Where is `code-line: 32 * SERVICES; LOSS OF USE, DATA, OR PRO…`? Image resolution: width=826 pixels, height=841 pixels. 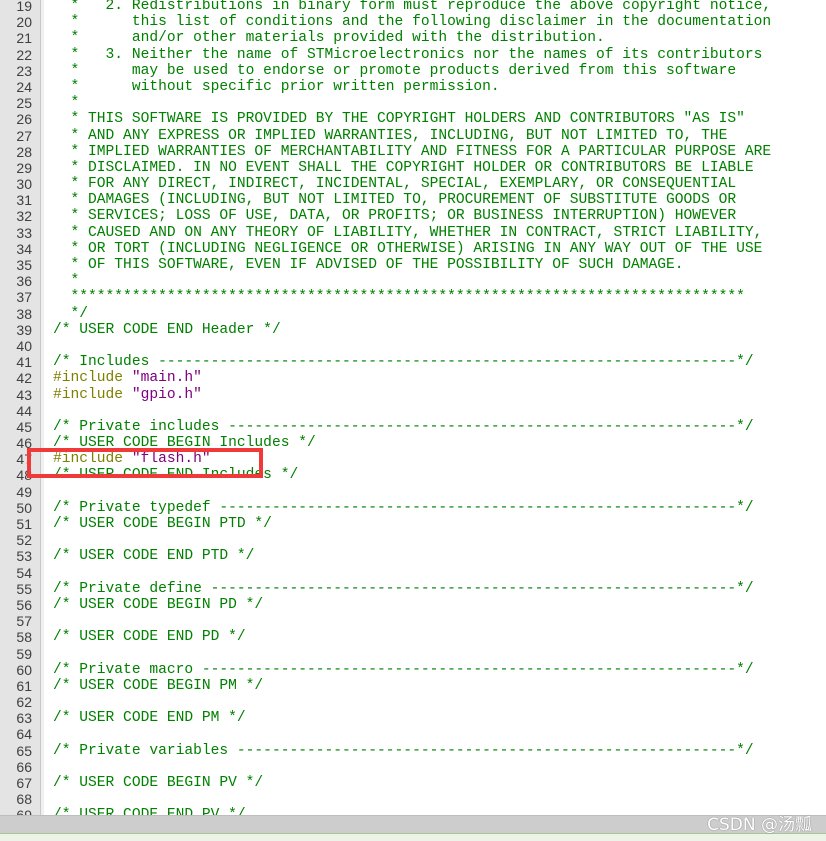
code-line: 32 * SERVICES; LOSS OF USE, DATA, OR PRO… is located at coordinates (413, 216).